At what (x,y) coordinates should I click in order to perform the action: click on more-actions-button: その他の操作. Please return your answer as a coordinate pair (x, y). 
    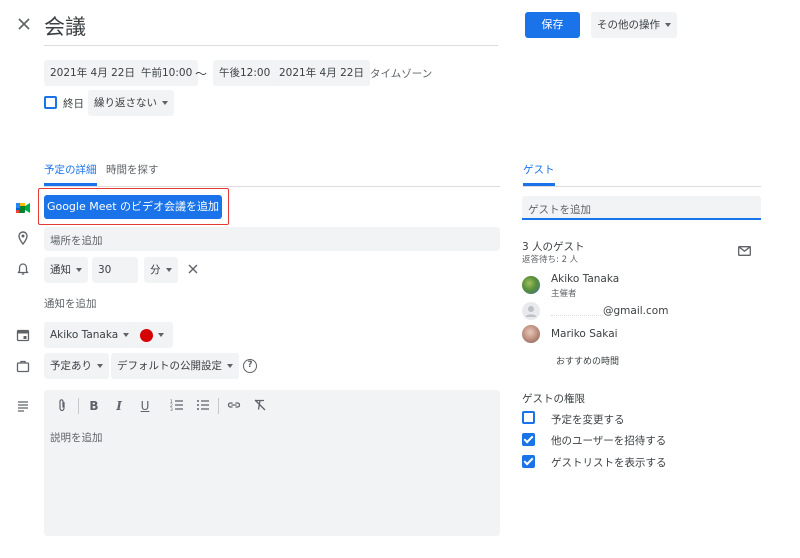
    Looking at the image, I should click on (634, 25).